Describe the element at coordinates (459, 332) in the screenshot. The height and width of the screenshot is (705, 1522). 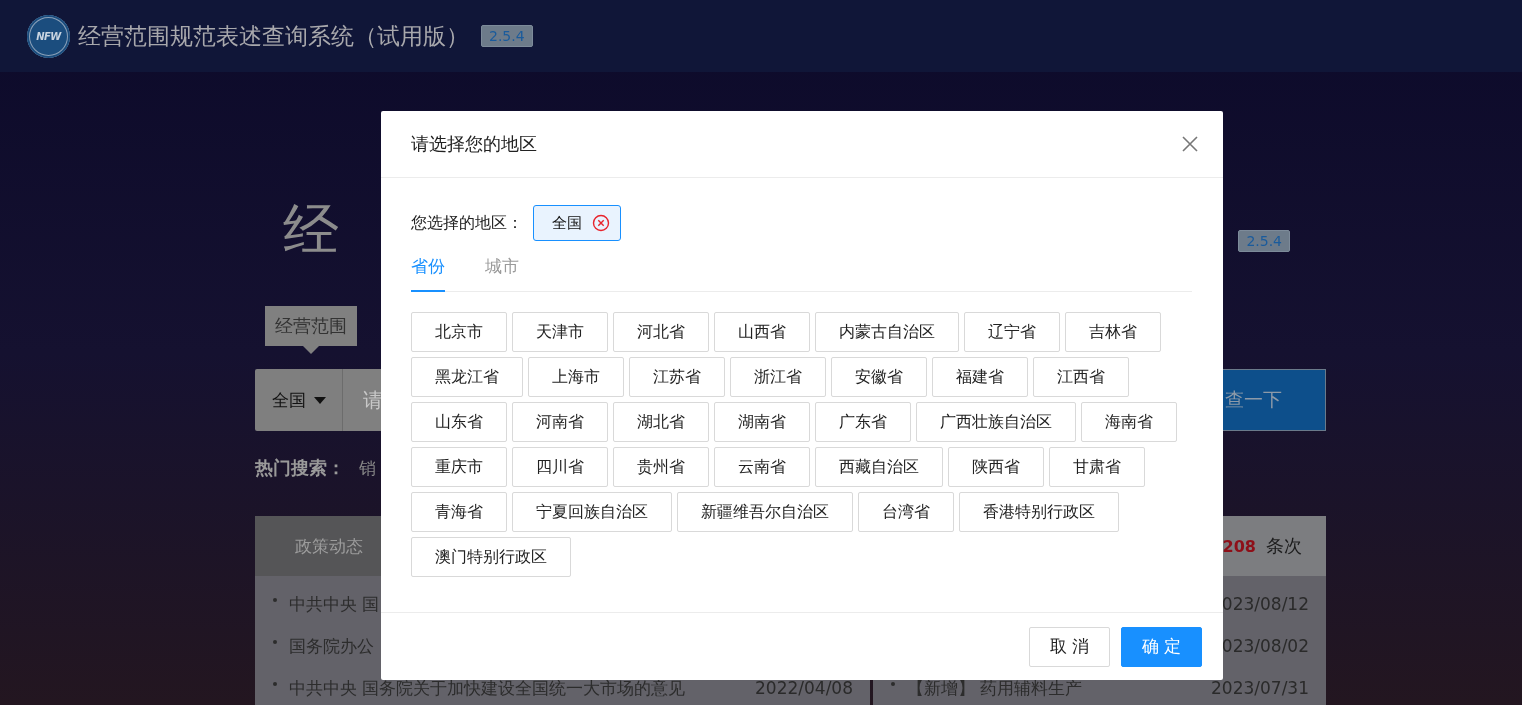
I see `region-option: 北京市` at that location.